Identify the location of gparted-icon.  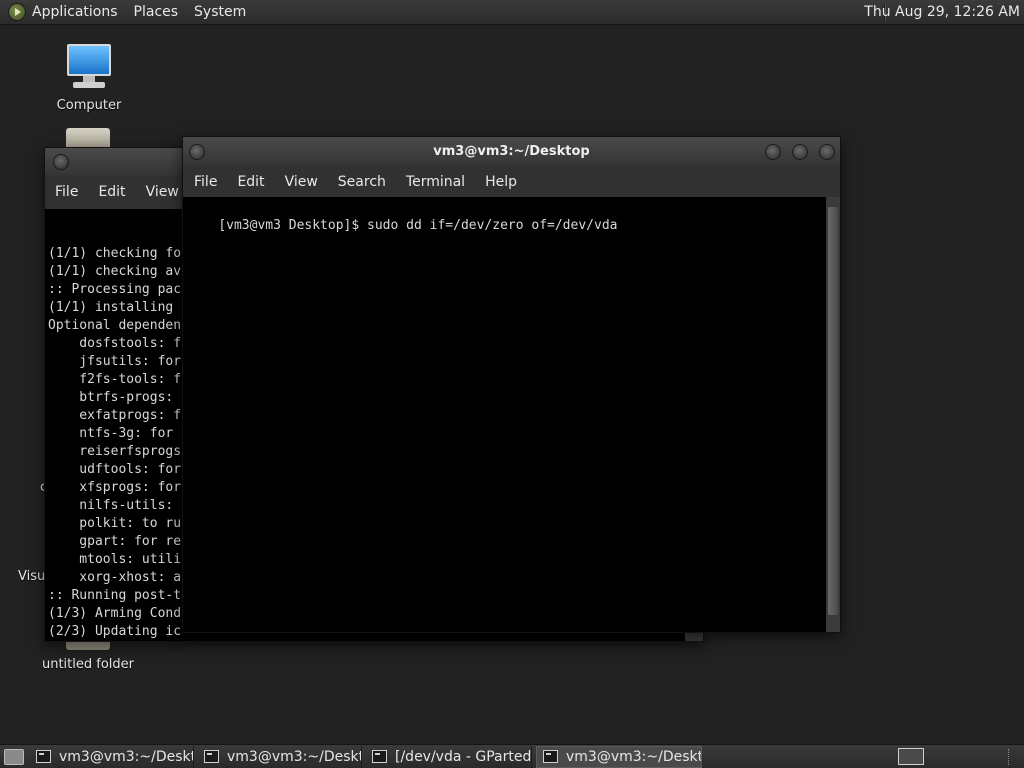
(379, 756).